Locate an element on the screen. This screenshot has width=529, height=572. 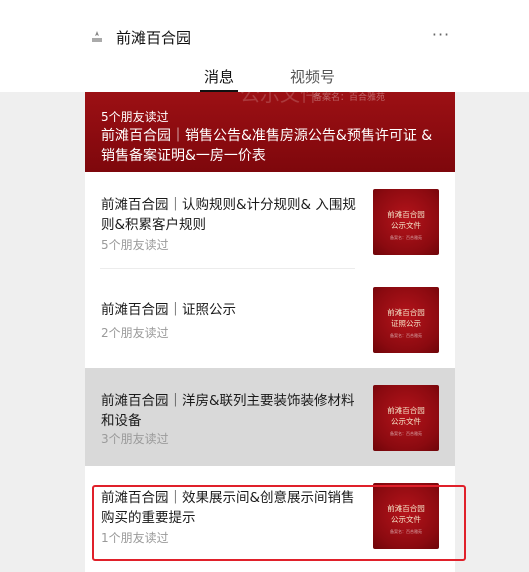
account-avatar-icon is located at coordinates (97, 37).